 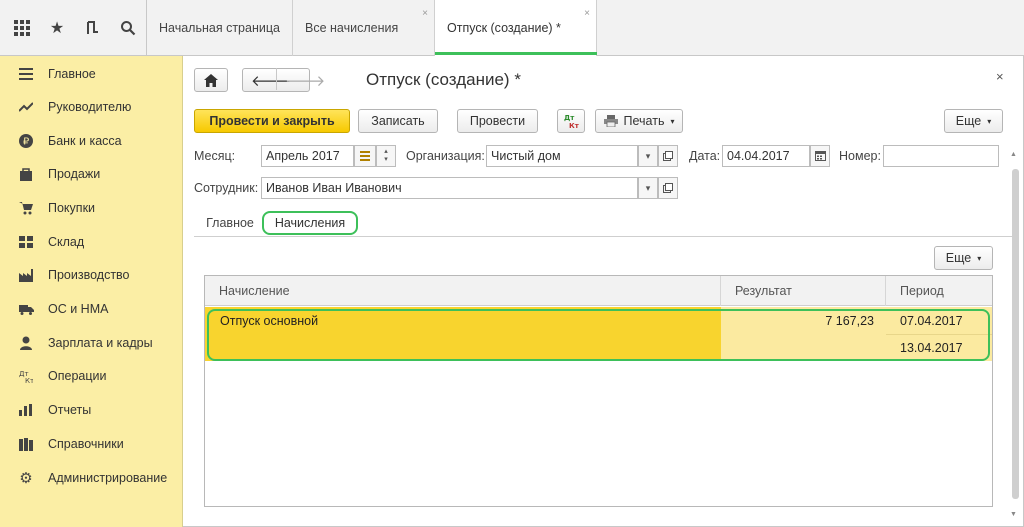 What do you see at coordinates (939, 291) in the screenshot?
I see `column-header-period: Период` at bounding box center [939, 291].